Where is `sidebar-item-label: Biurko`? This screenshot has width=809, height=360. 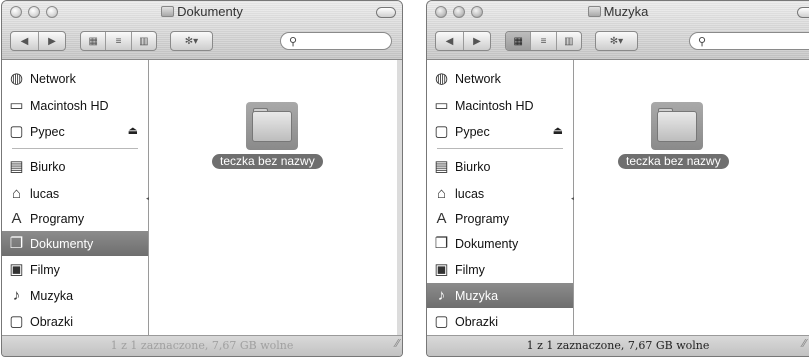 sidebar-item-label: Biurko is located at coordinates (473, 166).